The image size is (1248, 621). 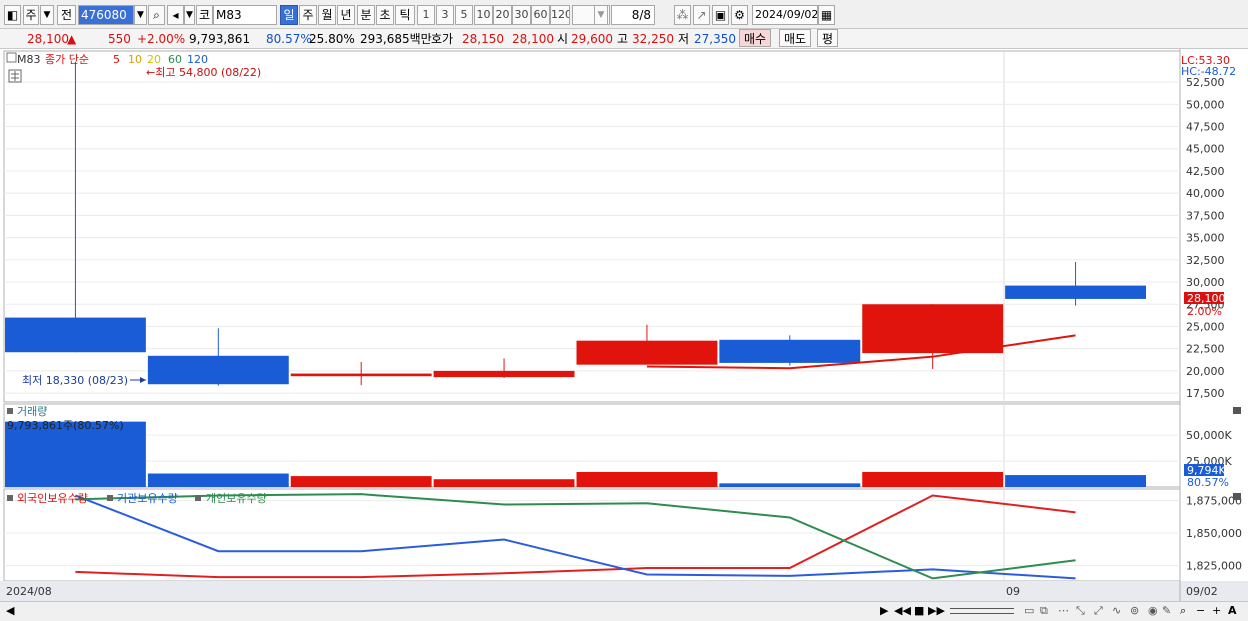 I want to click on interval-120-button: 120, so click(x=560, y=15).